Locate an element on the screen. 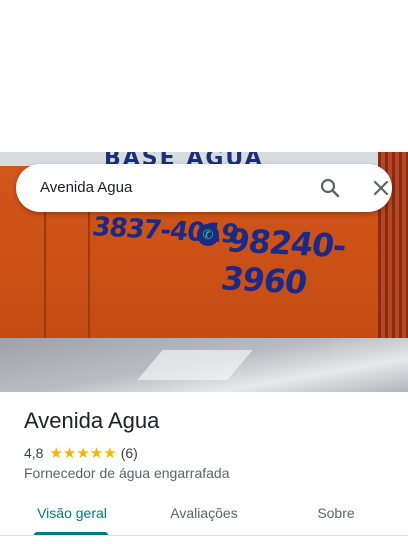  search-icon is located at coordinates (330, 188).